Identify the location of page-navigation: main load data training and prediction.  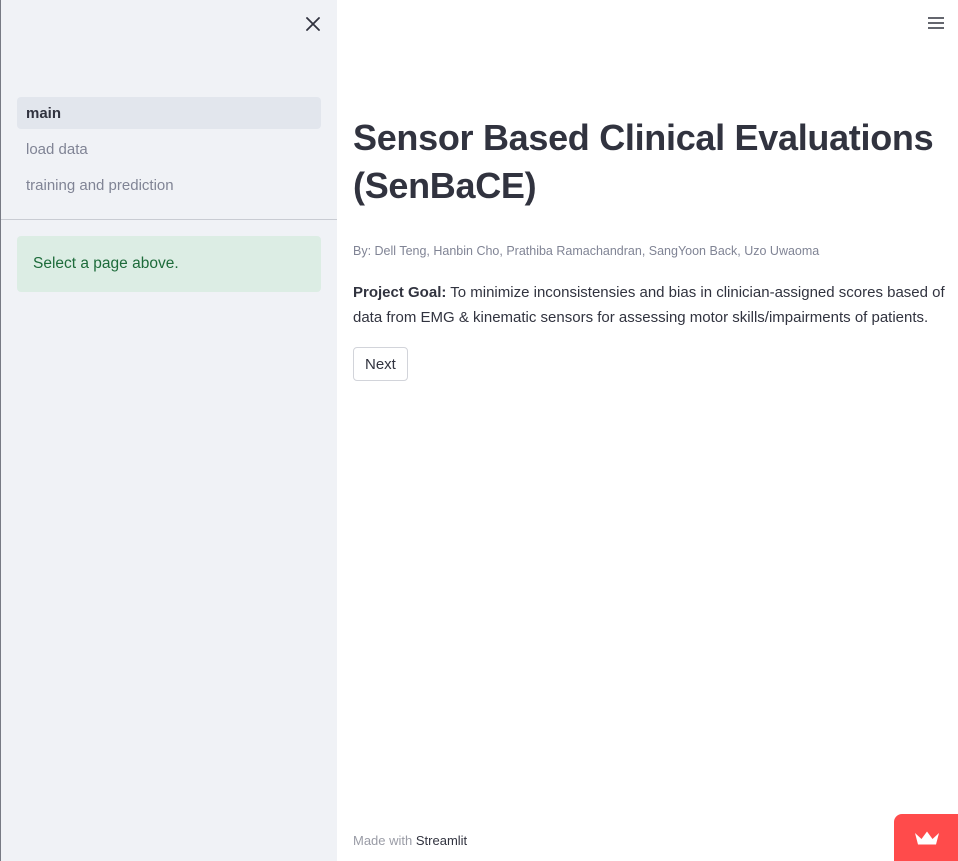
(169, 151).